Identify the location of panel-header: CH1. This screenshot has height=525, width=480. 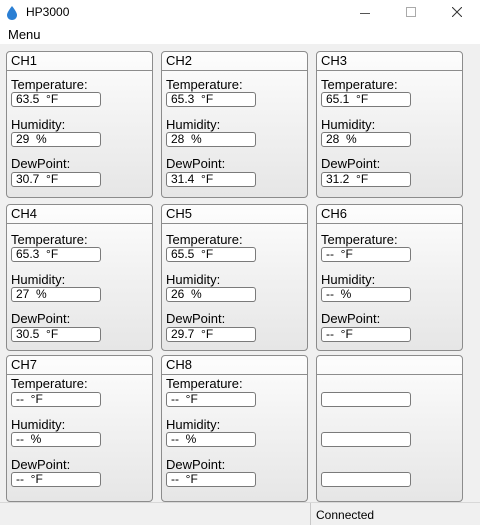
(79, 61).